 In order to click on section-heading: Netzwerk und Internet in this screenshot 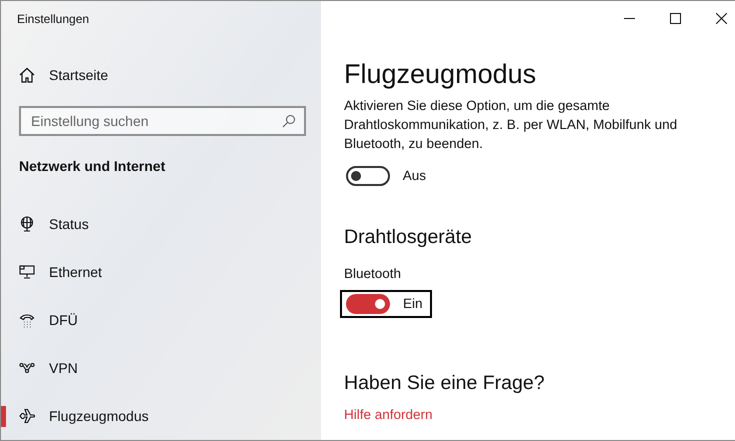, I will do `click(92, 166)`.